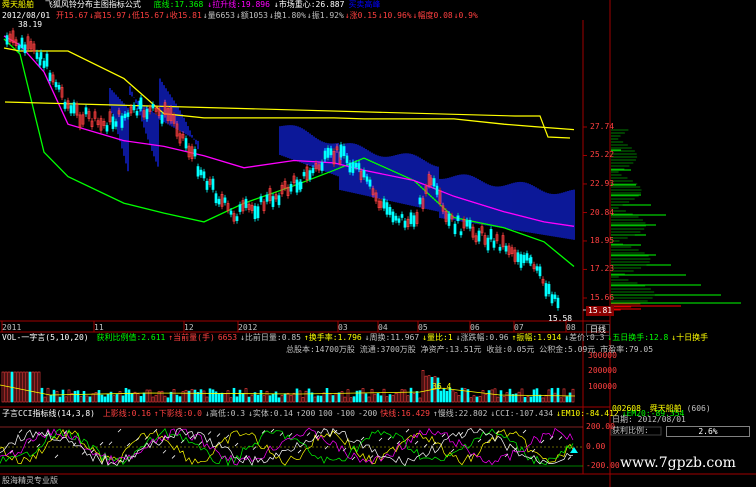 Image resolution: width=756 pixels, height=487 pixels. What do you see at coordinates (126, 413) in the screenshot?
I see `cci-stat-0: 上影线:0.16` at bounding box center [126, 413].